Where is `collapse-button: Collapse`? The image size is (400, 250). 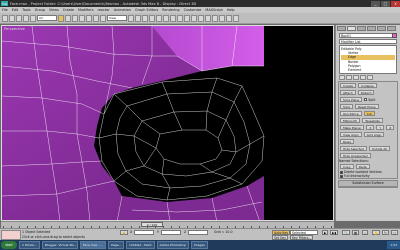 collapse-button: Collapse is located at coordinates (367, 85).